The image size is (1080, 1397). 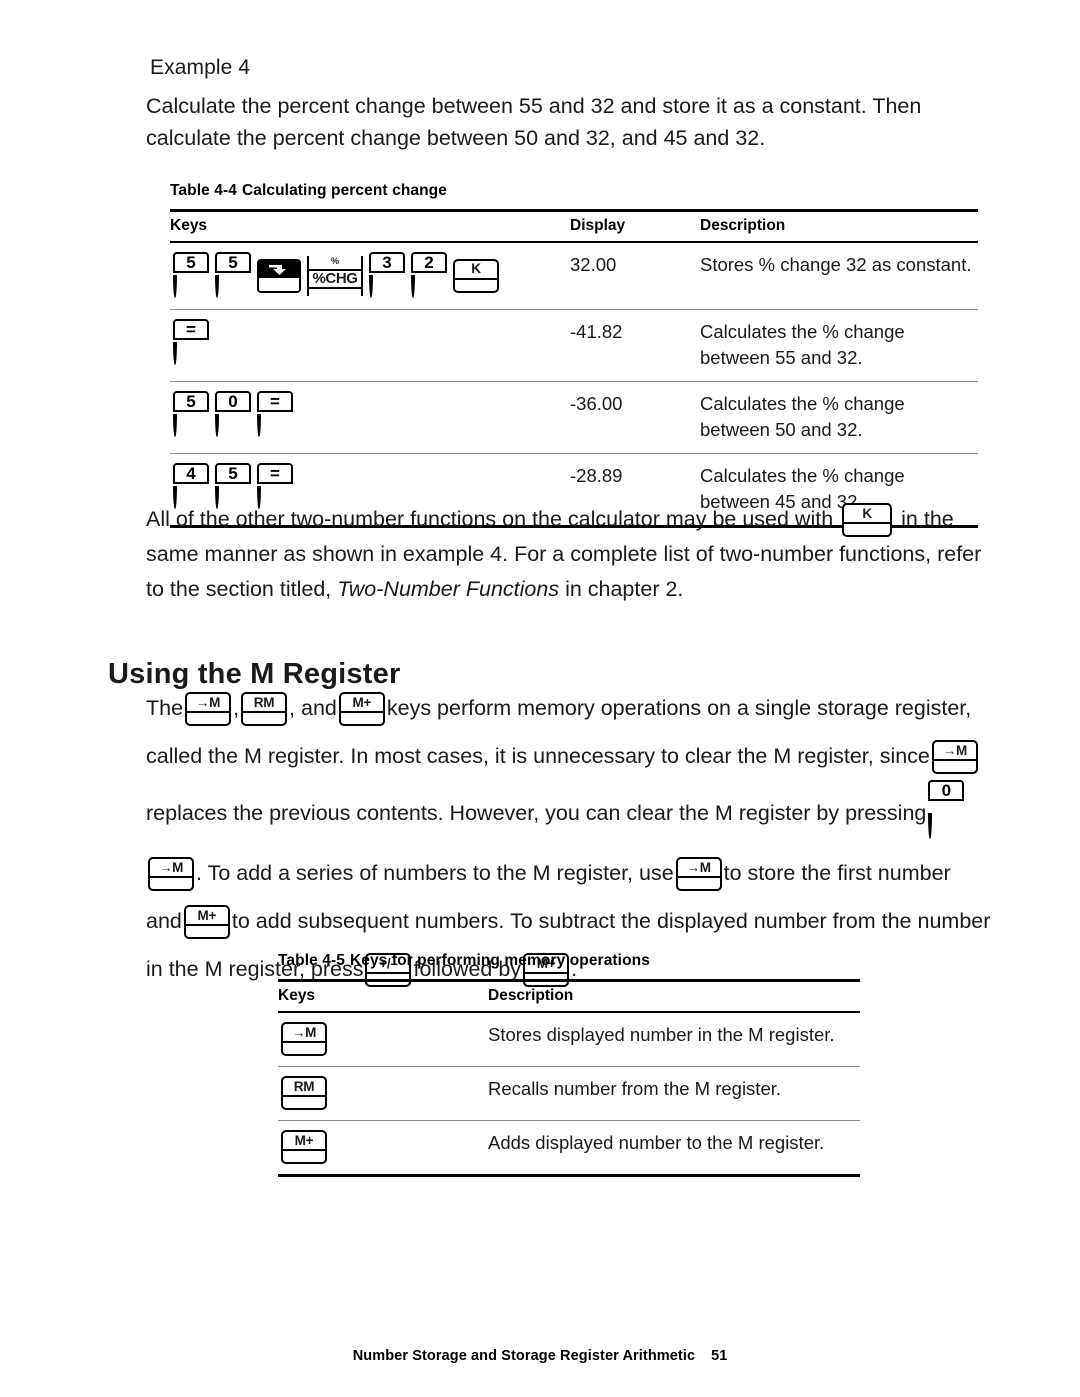 What do you see at coordinates (635, 345) in the screenshot?
I see `table-4-4-row1-display: -41.82` at bounding box center [635, 345].